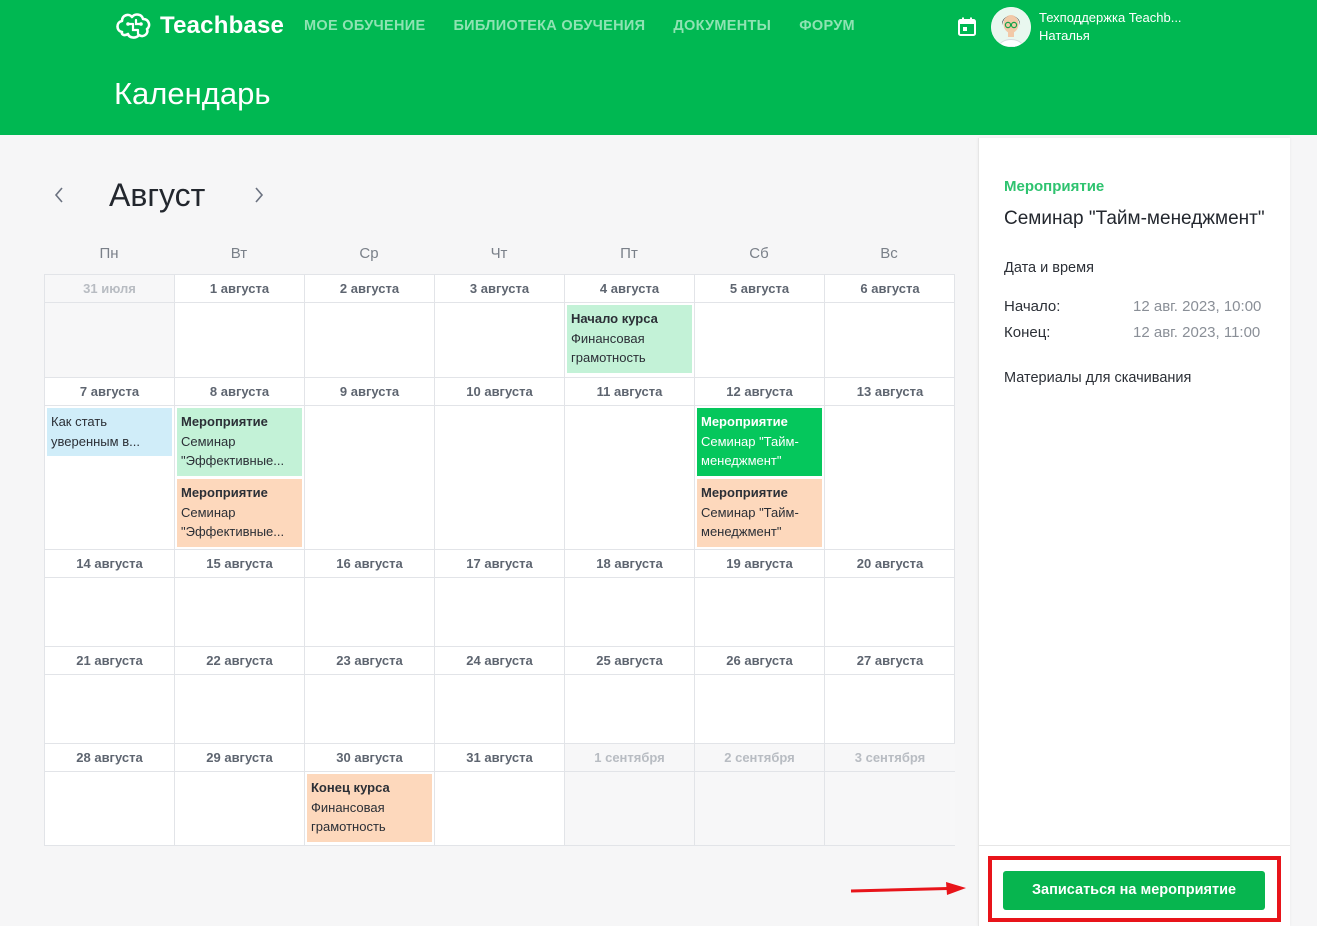 The height and width of the screenshot is (926, 1317). Describe the element at coordinates (1134, 890) in the screenshot. I see `register-event-button: Записаться на мероприятие` at that location.